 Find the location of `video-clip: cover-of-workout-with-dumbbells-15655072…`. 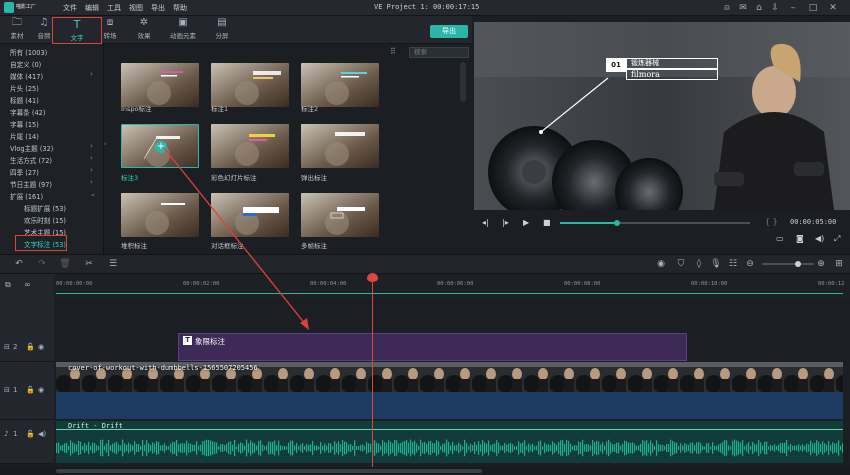

video-clip: cover-of-workout-with-dumbbells-15655072… is located at coordinates (449, 390).